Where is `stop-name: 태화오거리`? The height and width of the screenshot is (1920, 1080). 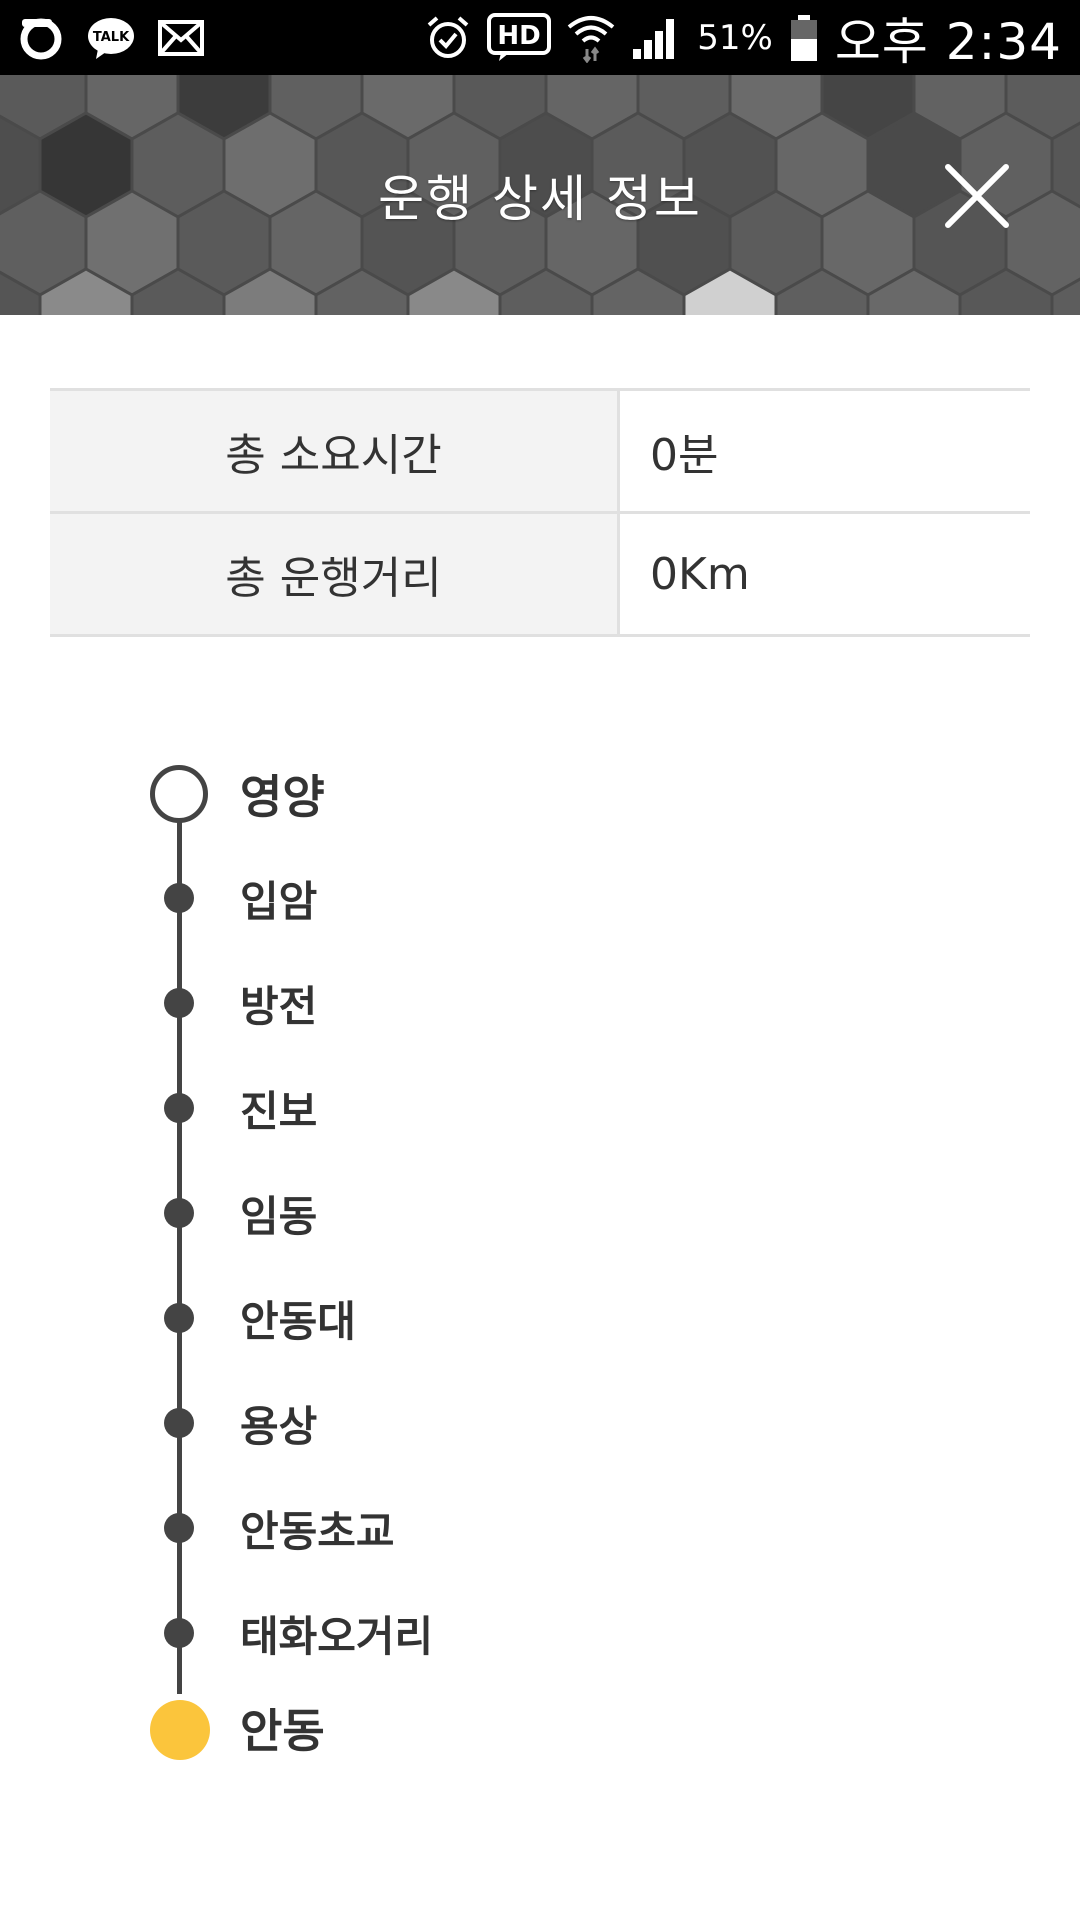
stop-name: 태화오거리 is located at coordinates (337, 1636).